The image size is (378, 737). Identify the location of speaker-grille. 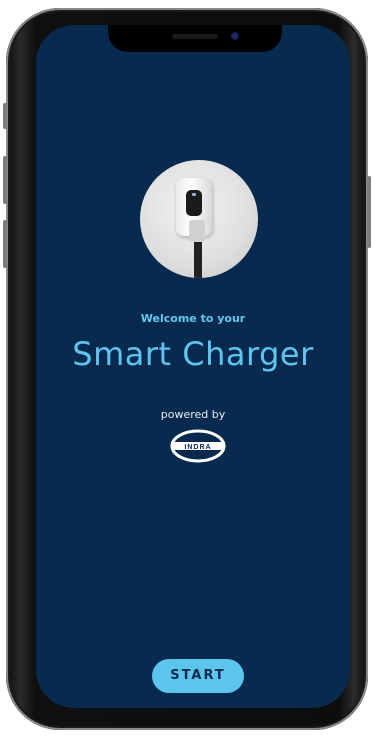
(195, 36).